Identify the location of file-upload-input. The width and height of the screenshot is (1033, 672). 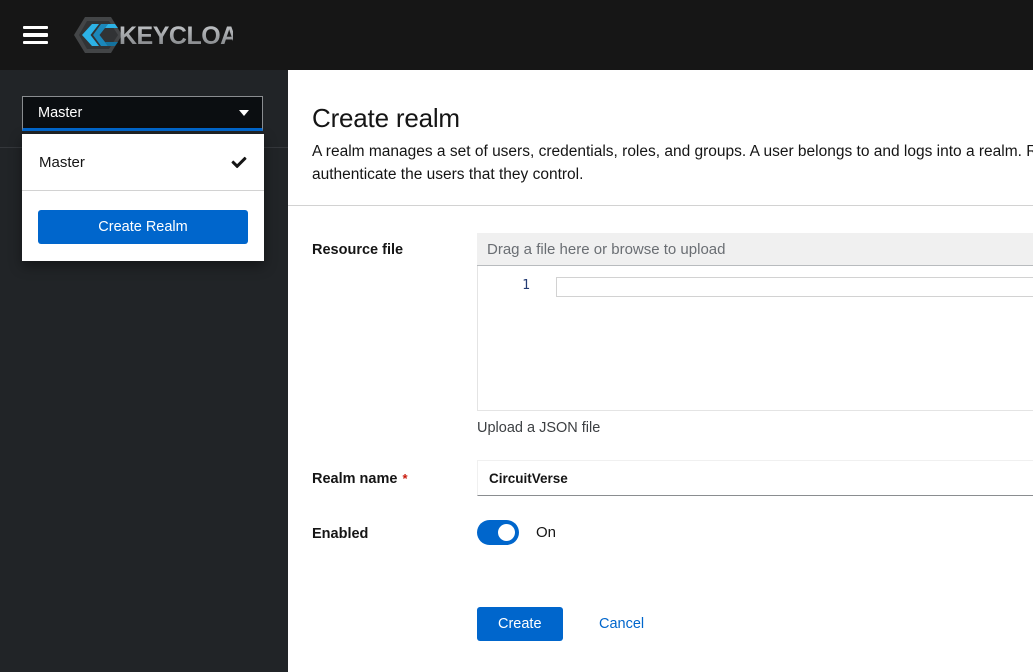
(755, 249).